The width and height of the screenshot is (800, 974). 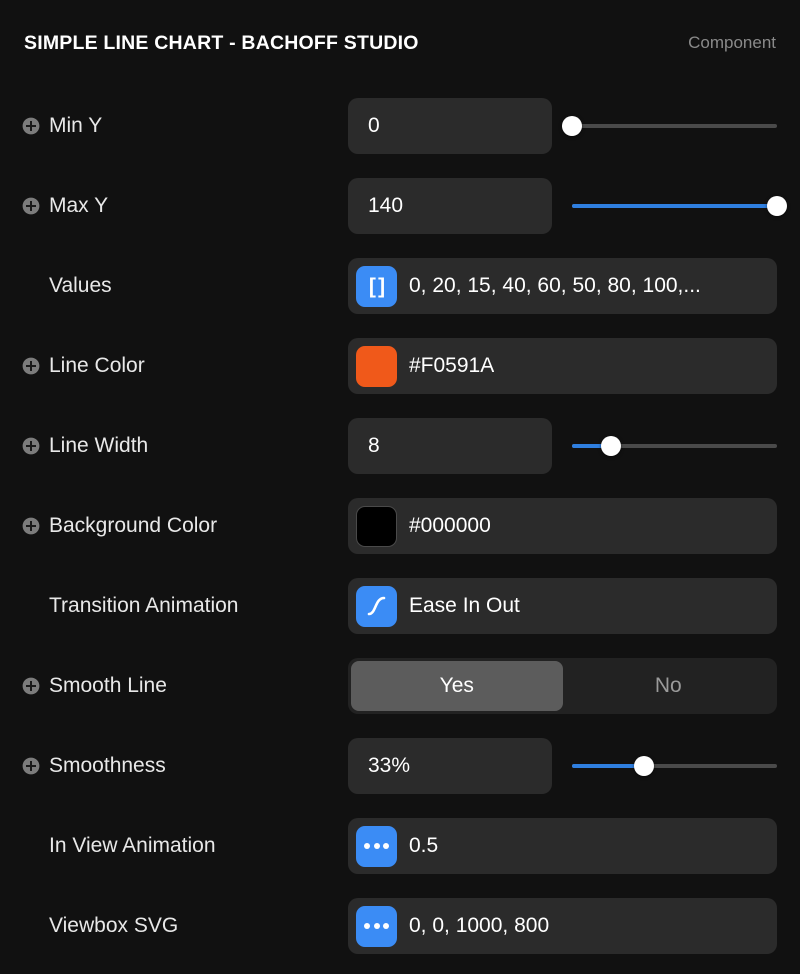 I want to click on input-box: #000000, so click(x=562, y=526).